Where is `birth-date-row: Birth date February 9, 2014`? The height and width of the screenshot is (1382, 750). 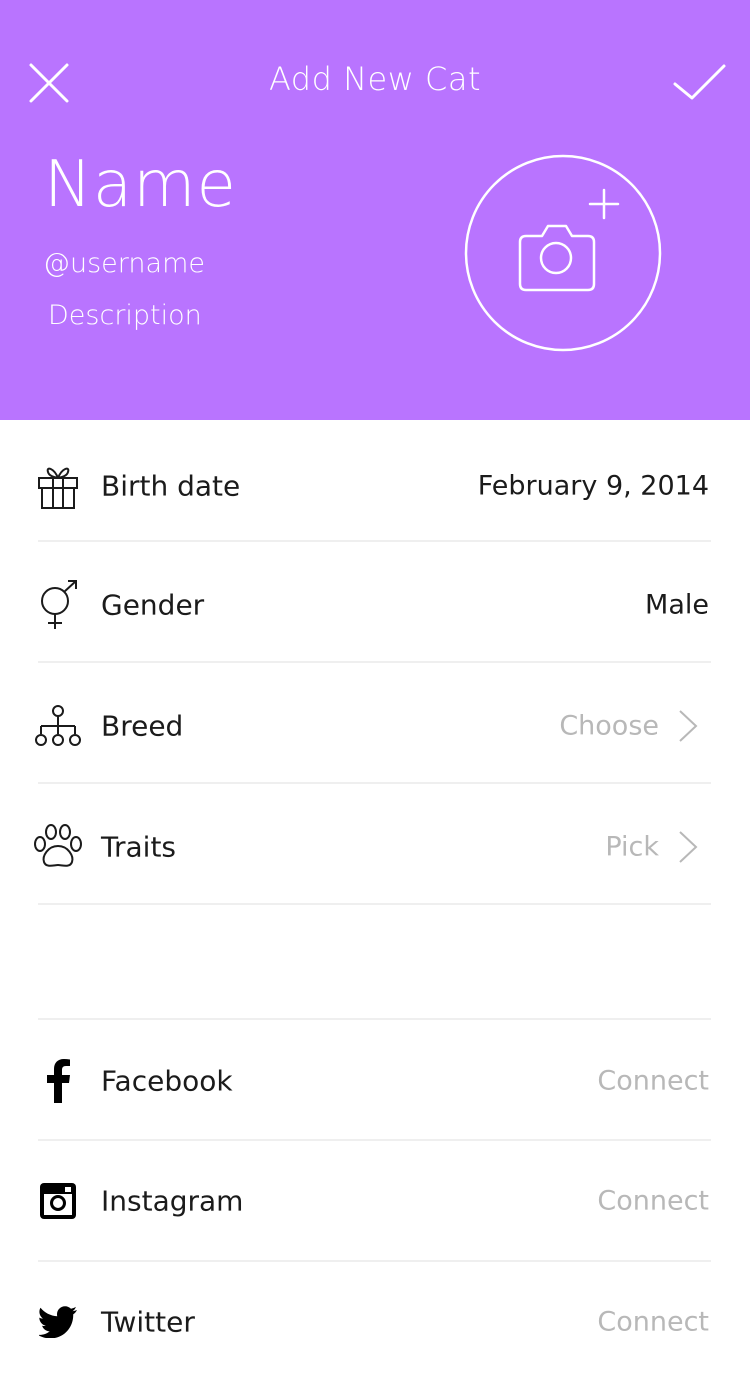
birth-date-row: Birth date February 9, 2014 is located at coordinates (375, 486).